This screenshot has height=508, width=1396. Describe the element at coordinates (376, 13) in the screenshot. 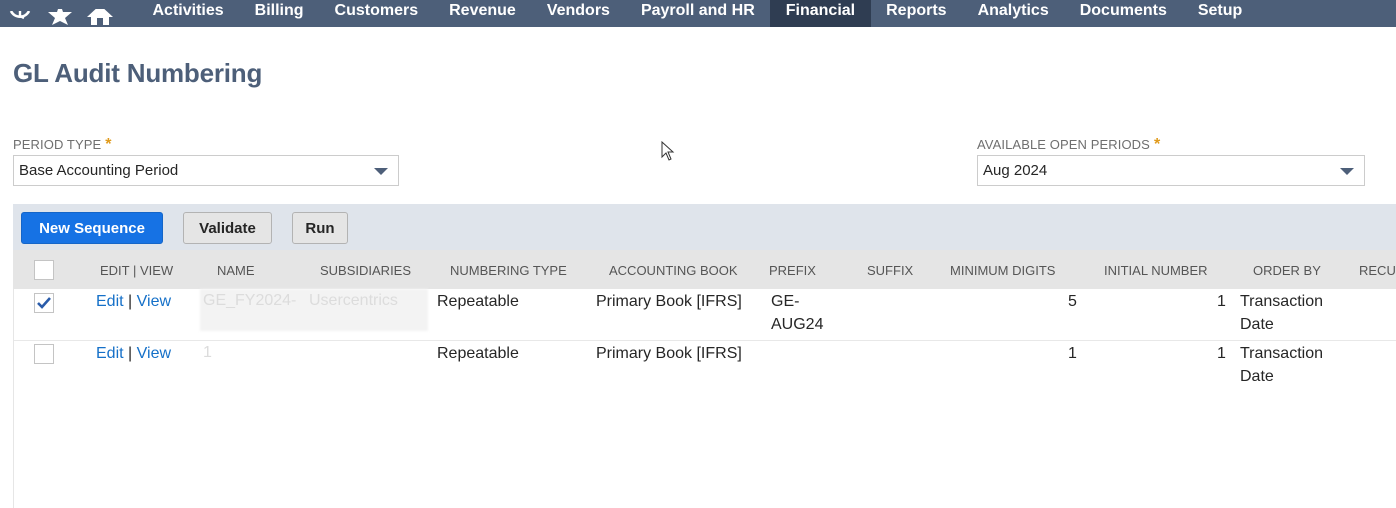

I see `nav-customers: Customers` at that location.